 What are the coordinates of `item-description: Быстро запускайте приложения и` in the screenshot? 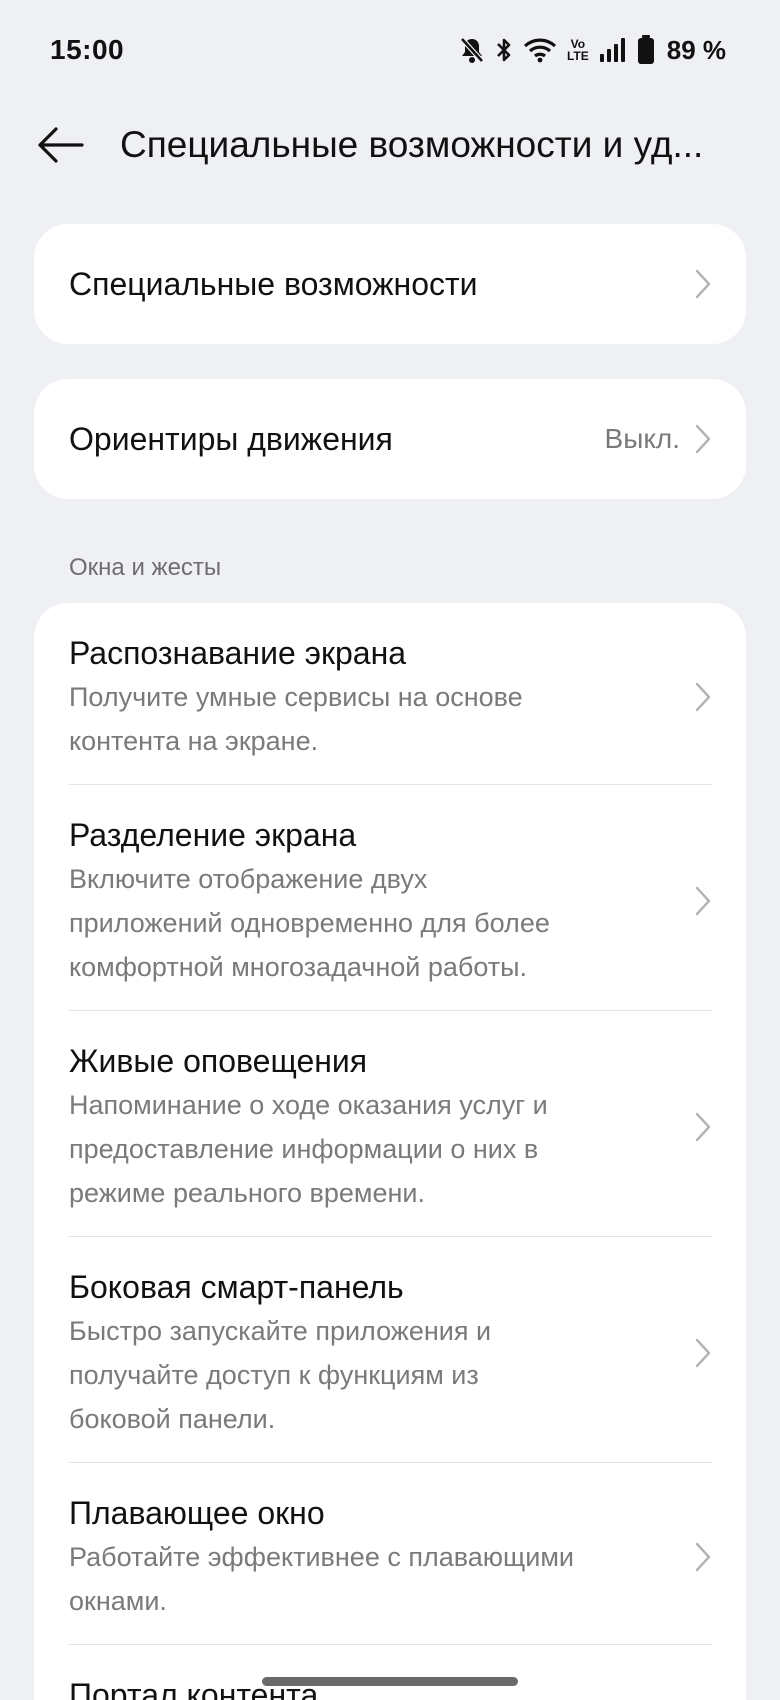 It's located at (280, 1331).